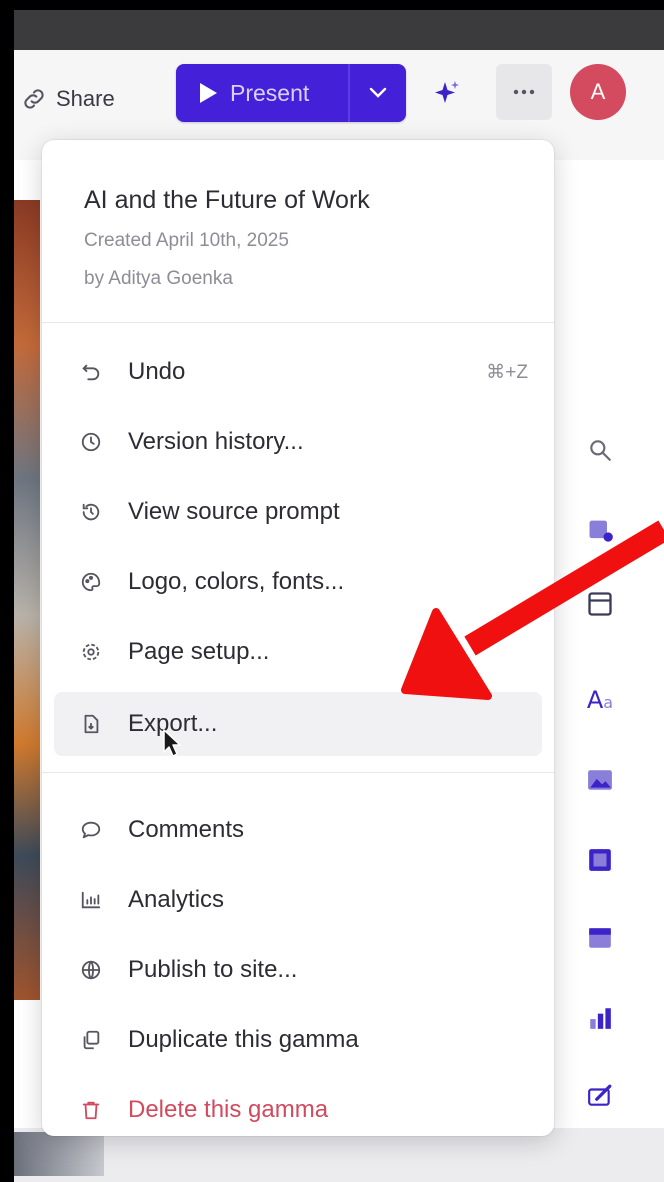  What do you see at coordinates (298, 372) in the screenshot?
I see `menu-item-undo: Undo ⌘+Z` at bounding box center [298, 372].